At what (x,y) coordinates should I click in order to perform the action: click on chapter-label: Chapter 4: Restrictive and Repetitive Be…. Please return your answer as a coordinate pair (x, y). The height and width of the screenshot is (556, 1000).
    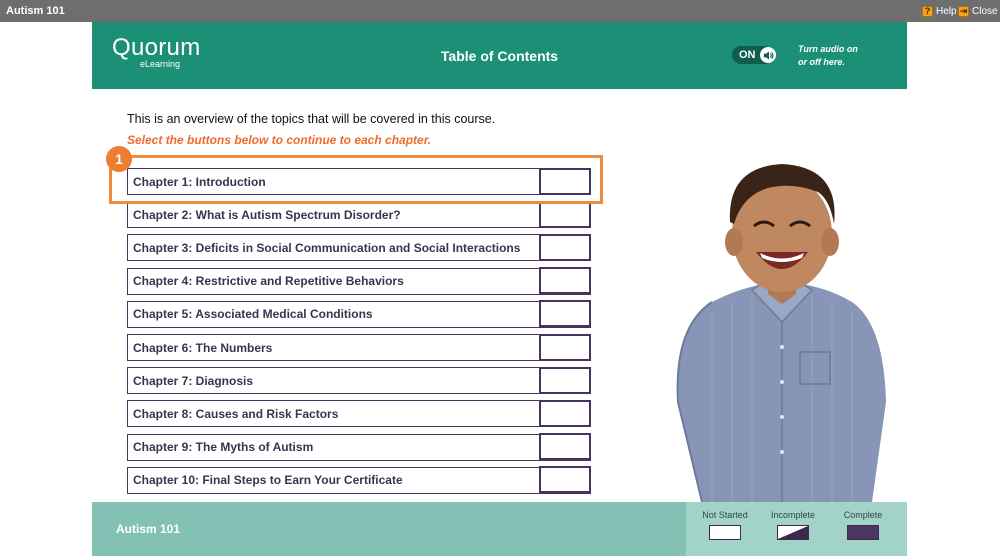
    Looking at the image, I should click on (268, 281).